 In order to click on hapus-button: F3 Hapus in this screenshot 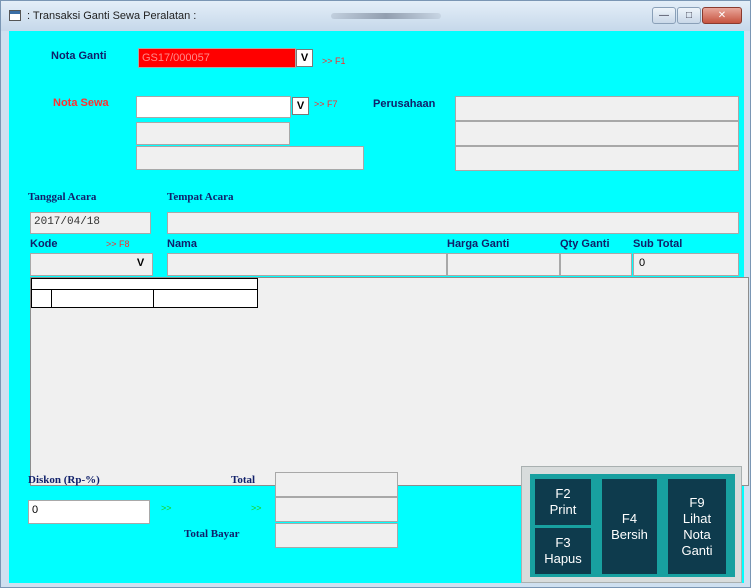, I will do `click(563, 551)`.